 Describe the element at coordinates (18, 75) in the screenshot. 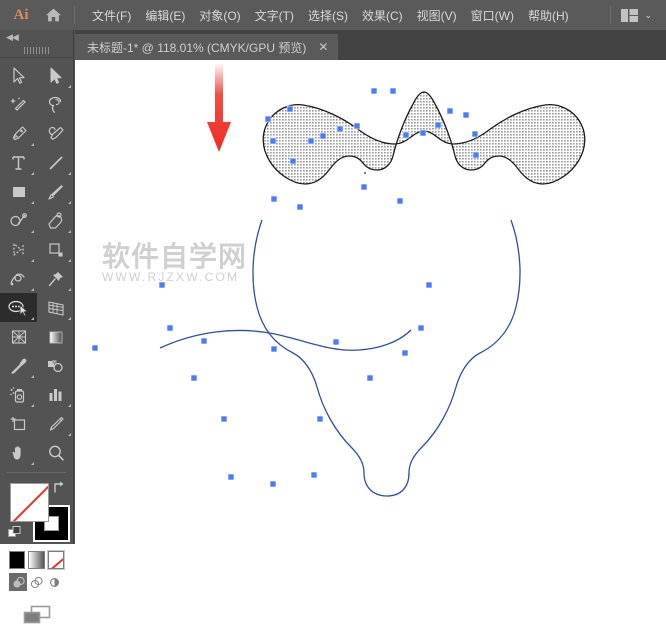

I see `selection-tool` at that location.